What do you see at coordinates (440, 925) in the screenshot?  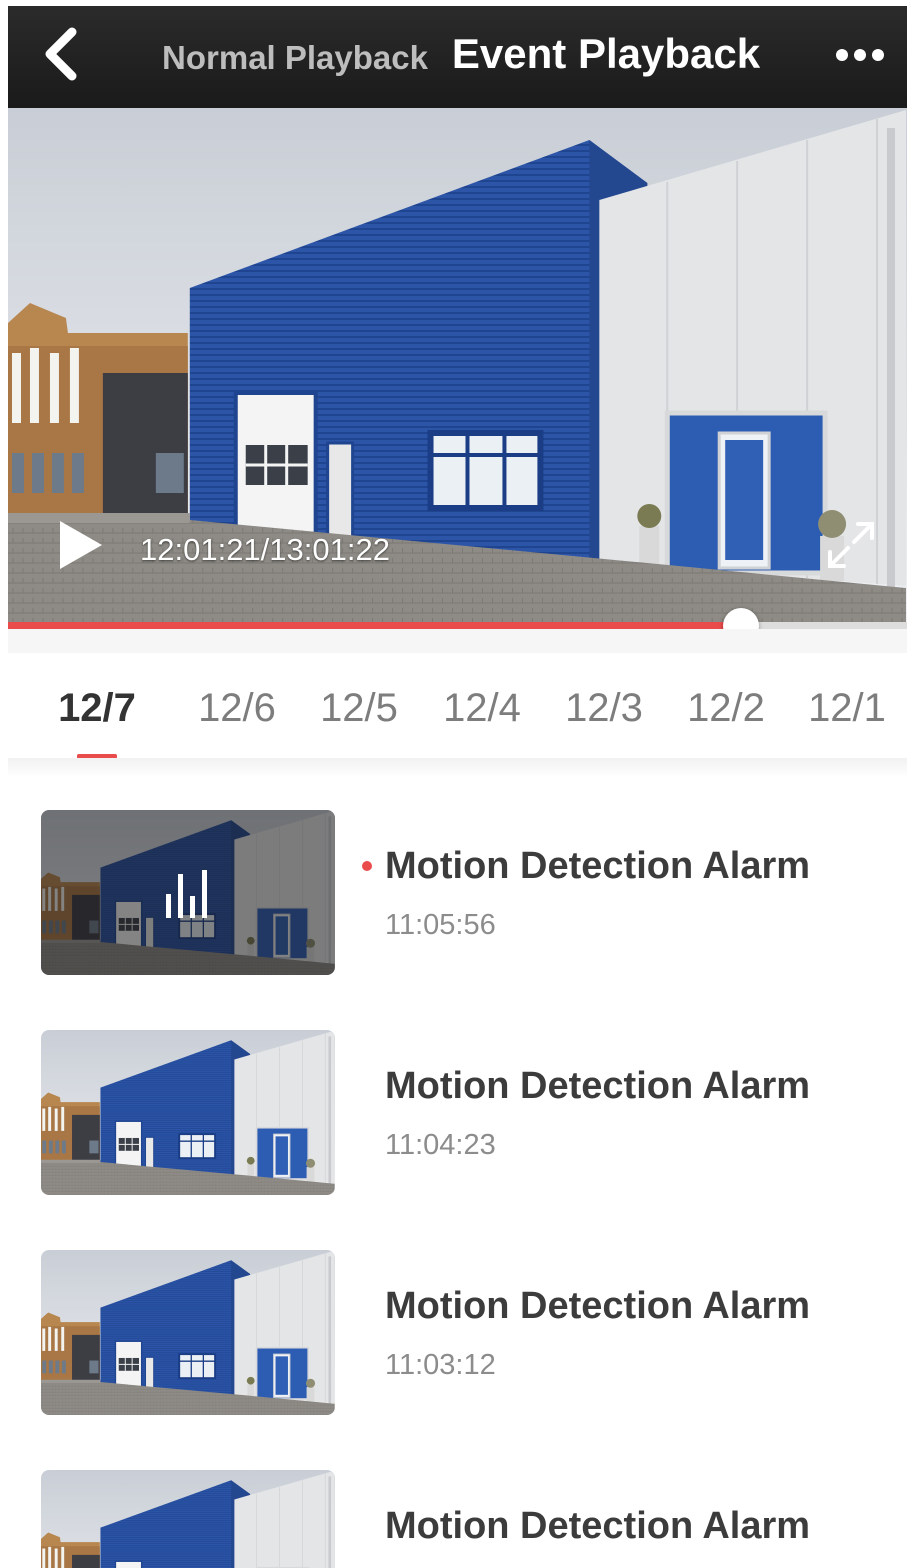 I see `event-time: 11:05:56` at bounding box center [440, 925].